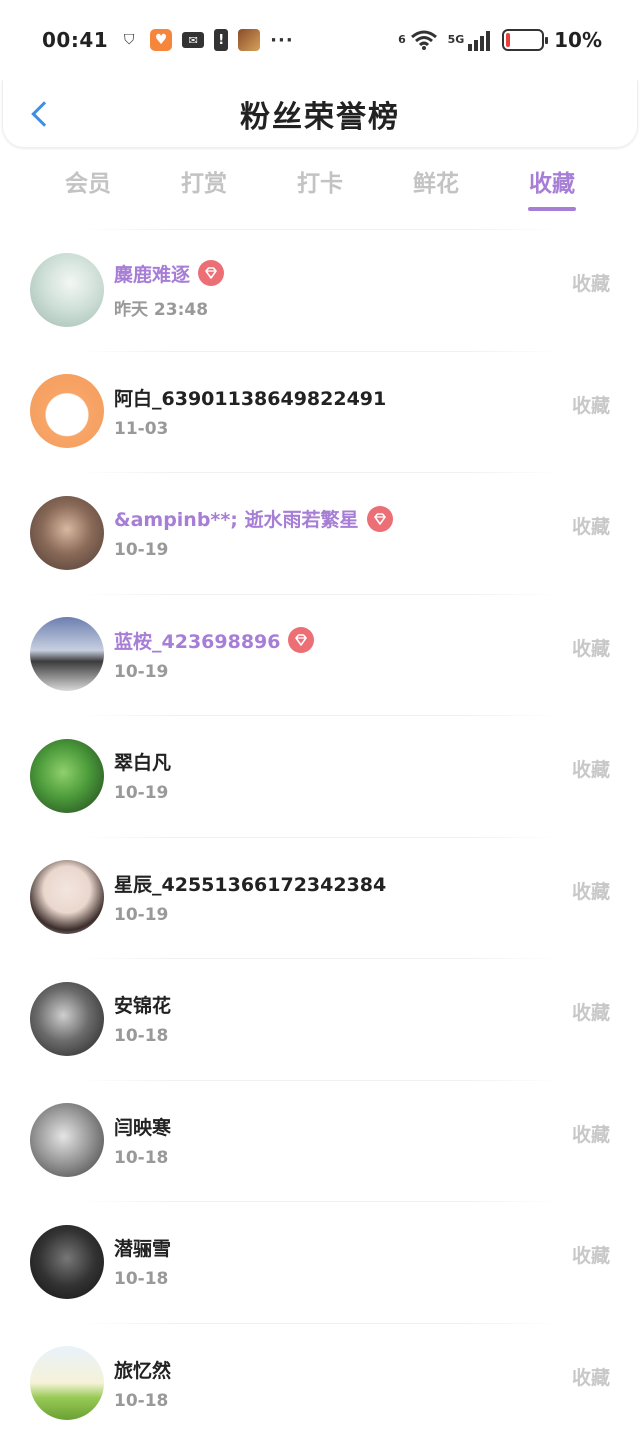 Image resolution: width=640 pixels, height=1444 pixels. What do you see at coordinates (221, 40) in the screenshot?
I see `alert-icon: !` at bounding box center [221, 40].